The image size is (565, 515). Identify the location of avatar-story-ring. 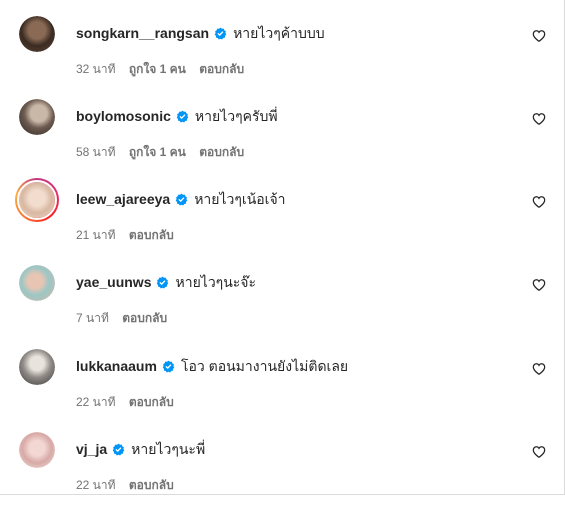
(37, 200).